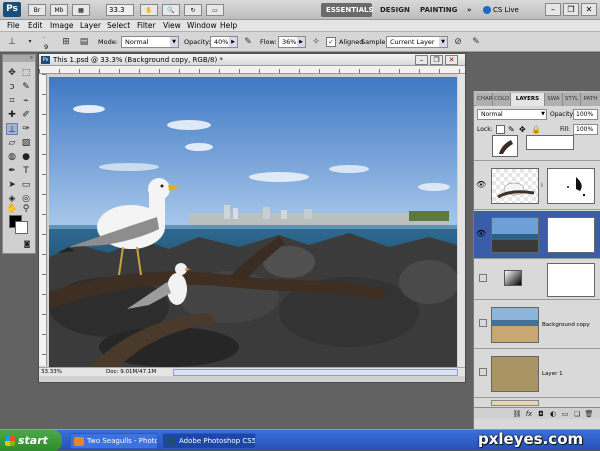 The image size is (600, 451). Describe the element at coordinates (529, 414) in the screenshot. I see `layer-style-icon: fx` at that location.